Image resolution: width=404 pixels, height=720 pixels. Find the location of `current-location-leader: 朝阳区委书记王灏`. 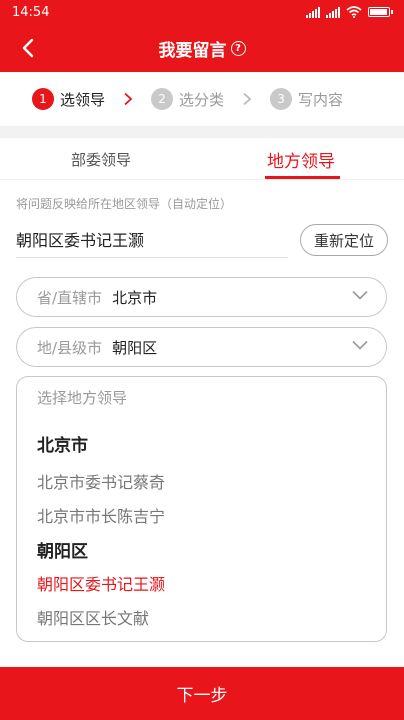

current-location-leader: 朝阳区委书记王灏 is located at coordinates (152, 239).